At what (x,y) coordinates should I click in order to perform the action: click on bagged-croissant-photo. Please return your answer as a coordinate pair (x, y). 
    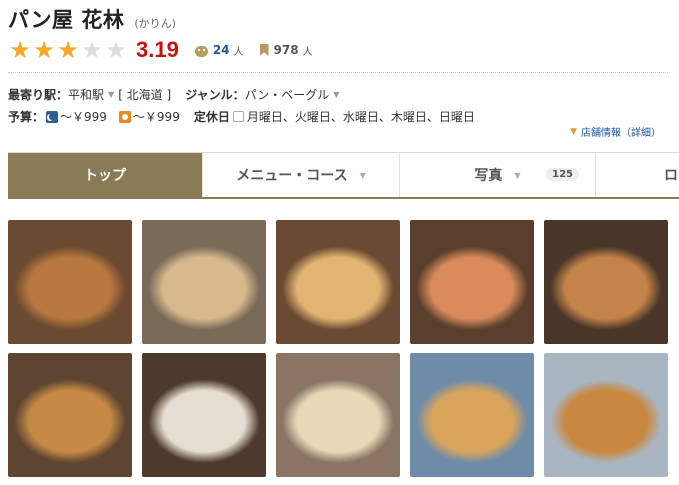
    Looking at the image, I should click on (606, 415).